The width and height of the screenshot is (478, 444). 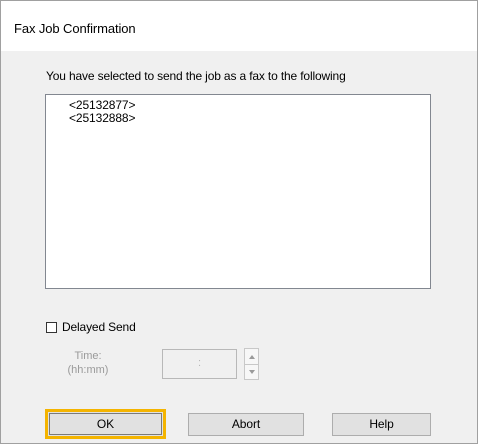 What do you see at coordinates (88, 370) in the screenshot?
I see `time-format-label: (hh:mm)` at bounding box center [88, 370].